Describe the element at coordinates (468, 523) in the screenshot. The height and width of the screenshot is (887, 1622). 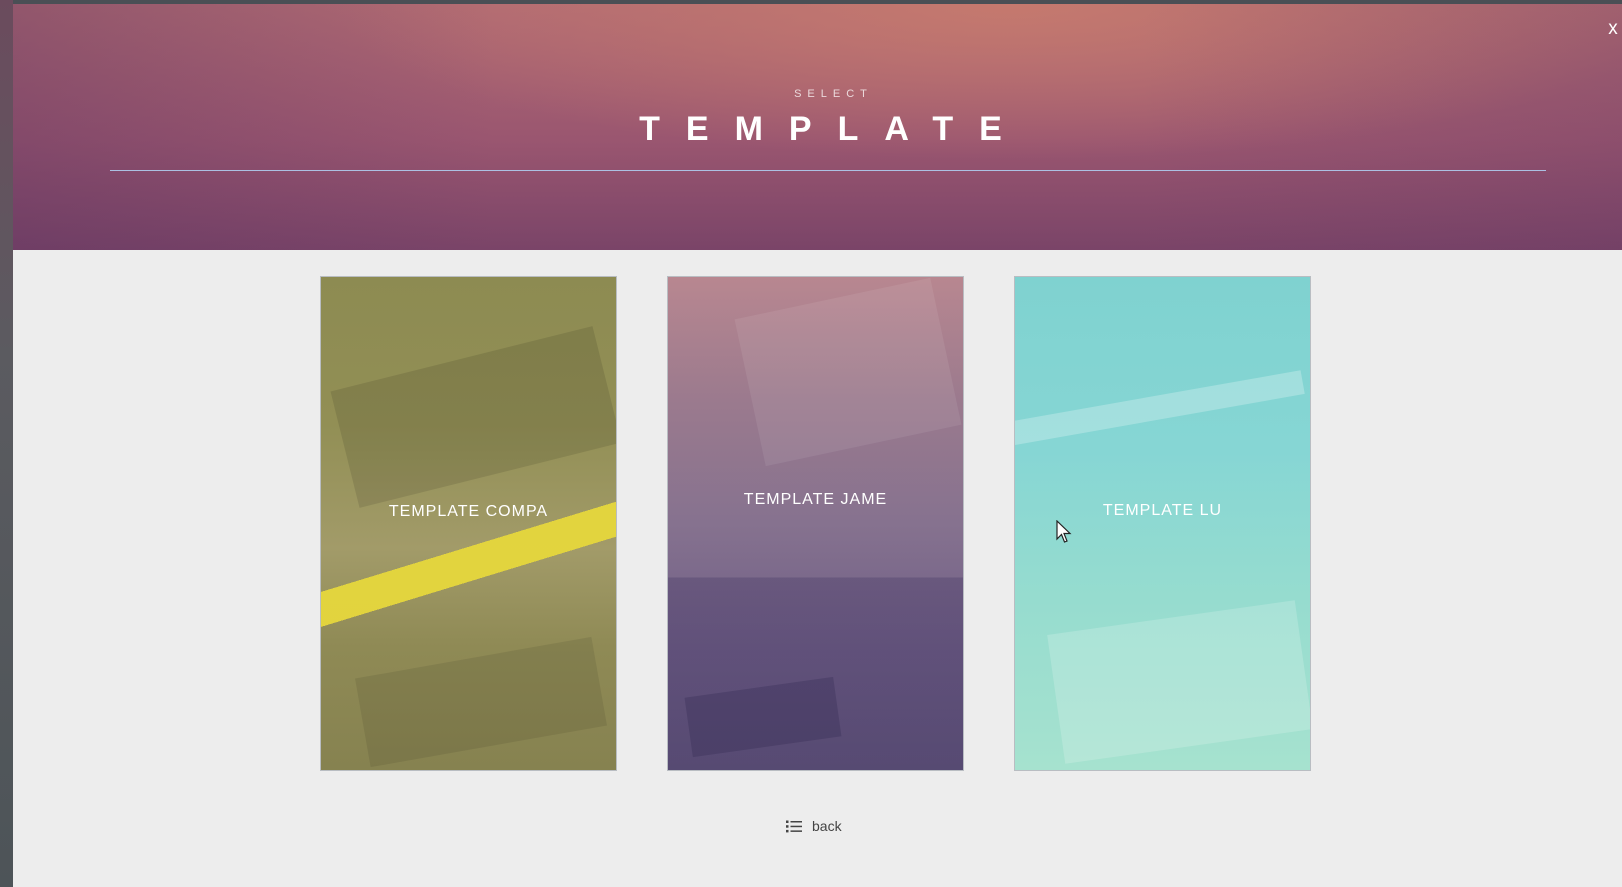
I see `template-card-compa: TEMPLATE COMPA` at that location.